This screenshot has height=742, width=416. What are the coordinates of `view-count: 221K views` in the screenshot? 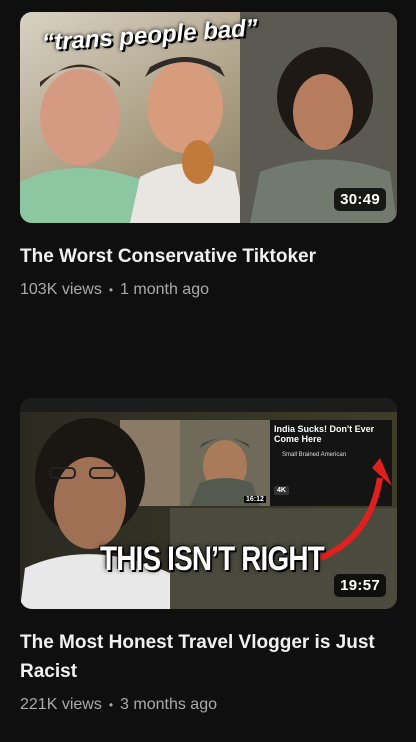 It's located at (61, 704).